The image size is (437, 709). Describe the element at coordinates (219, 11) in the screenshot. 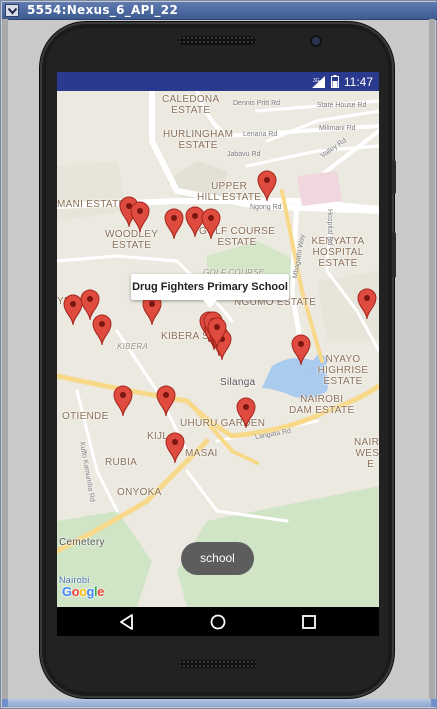

I see `window-titlebar: 5554:Nexus_6_API_22` at that location.